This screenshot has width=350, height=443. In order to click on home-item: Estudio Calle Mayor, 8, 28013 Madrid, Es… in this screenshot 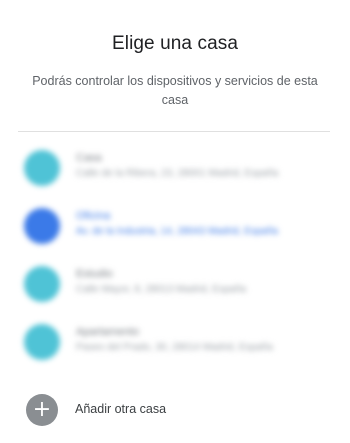, I will do `click(175, 285)`.